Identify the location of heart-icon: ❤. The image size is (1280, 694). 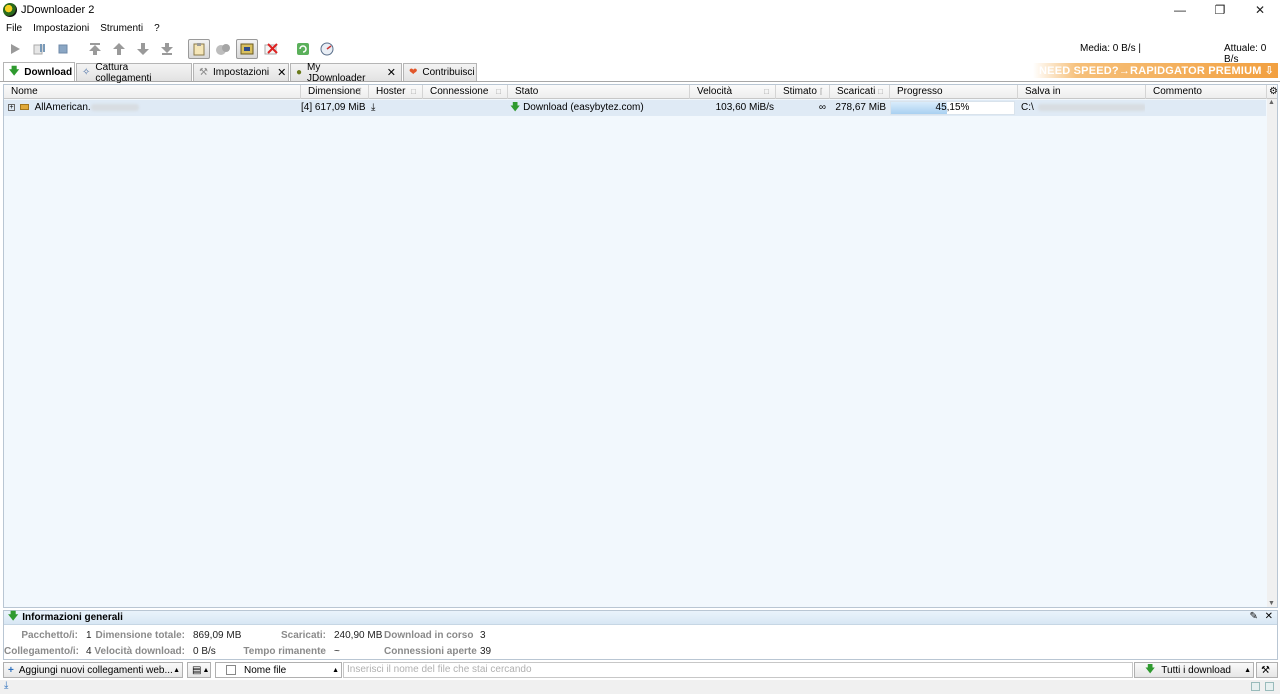
(413, 72).